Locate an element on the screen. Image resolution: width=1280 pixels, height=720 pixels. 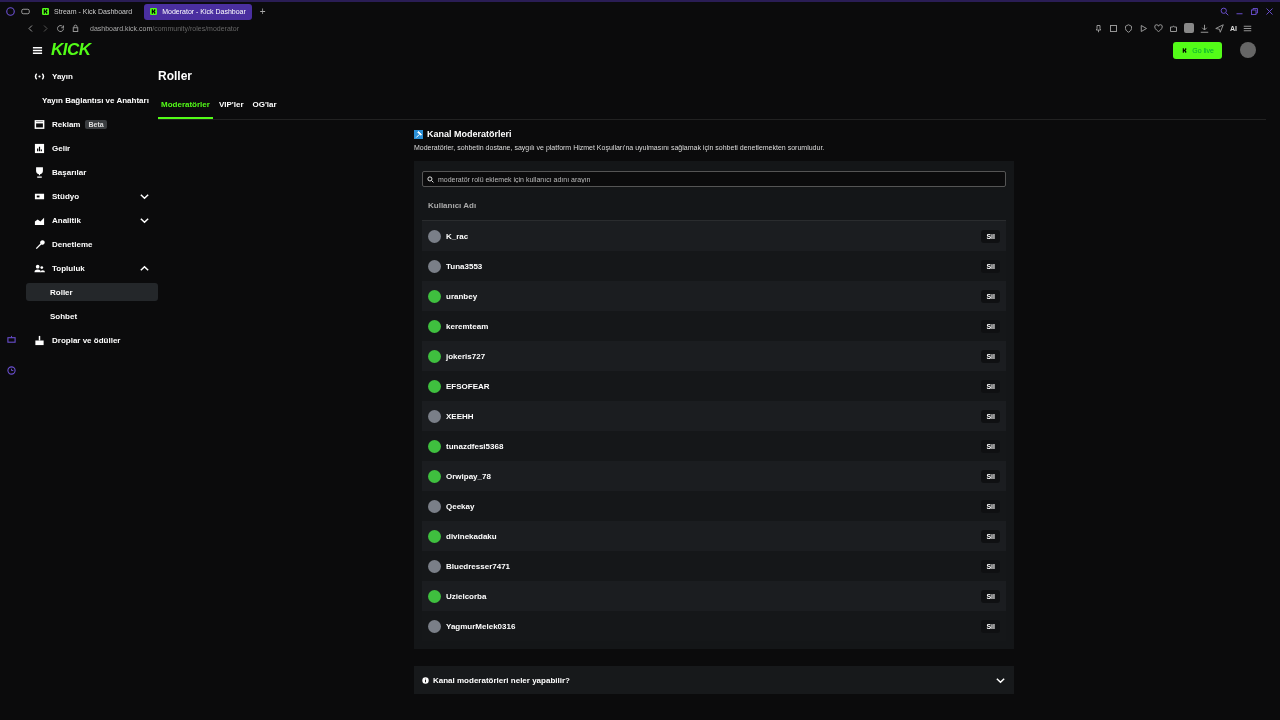
section-title: Kanal Moderatörleri is located at coordinates (469, 134).